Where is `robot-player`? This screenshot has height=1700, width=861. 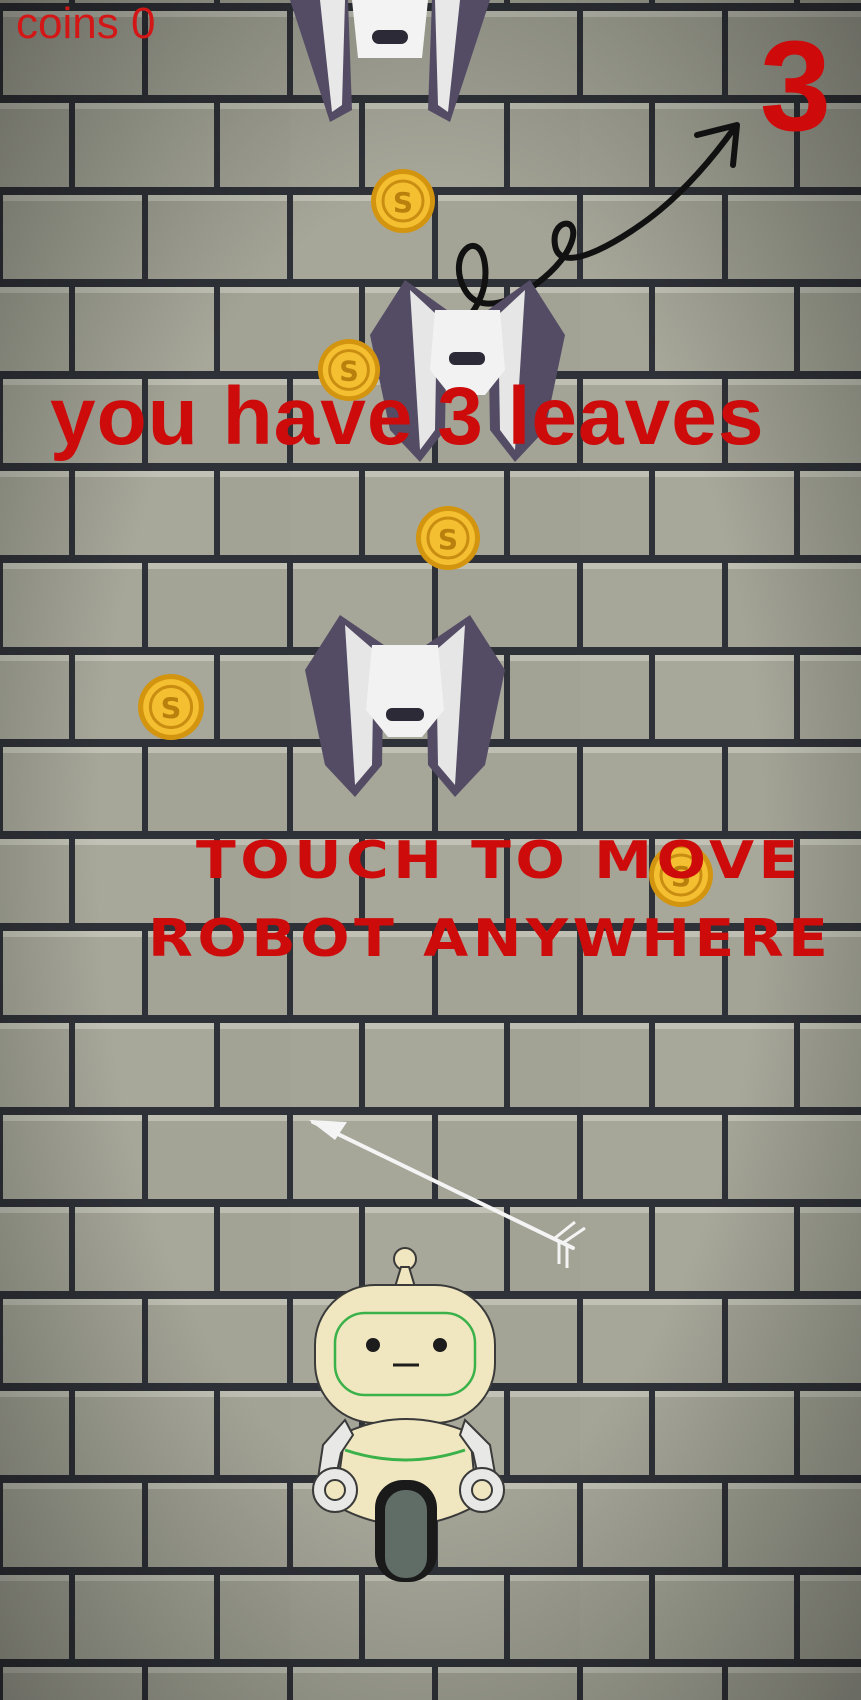 robot-player is located at coordinates (407, 1415).